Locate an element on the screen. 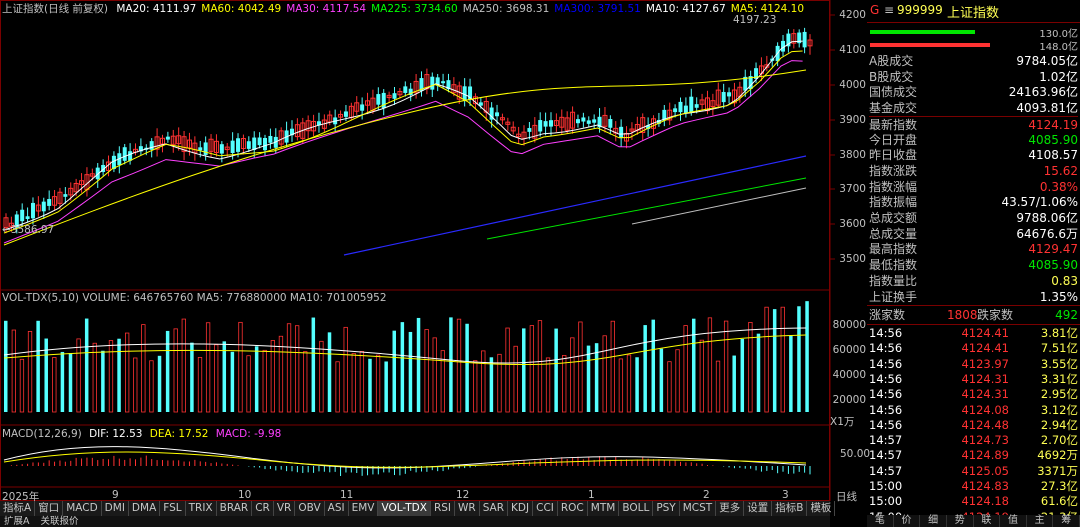  stat-value: 15.62 is located at coordinates (1060, 170).